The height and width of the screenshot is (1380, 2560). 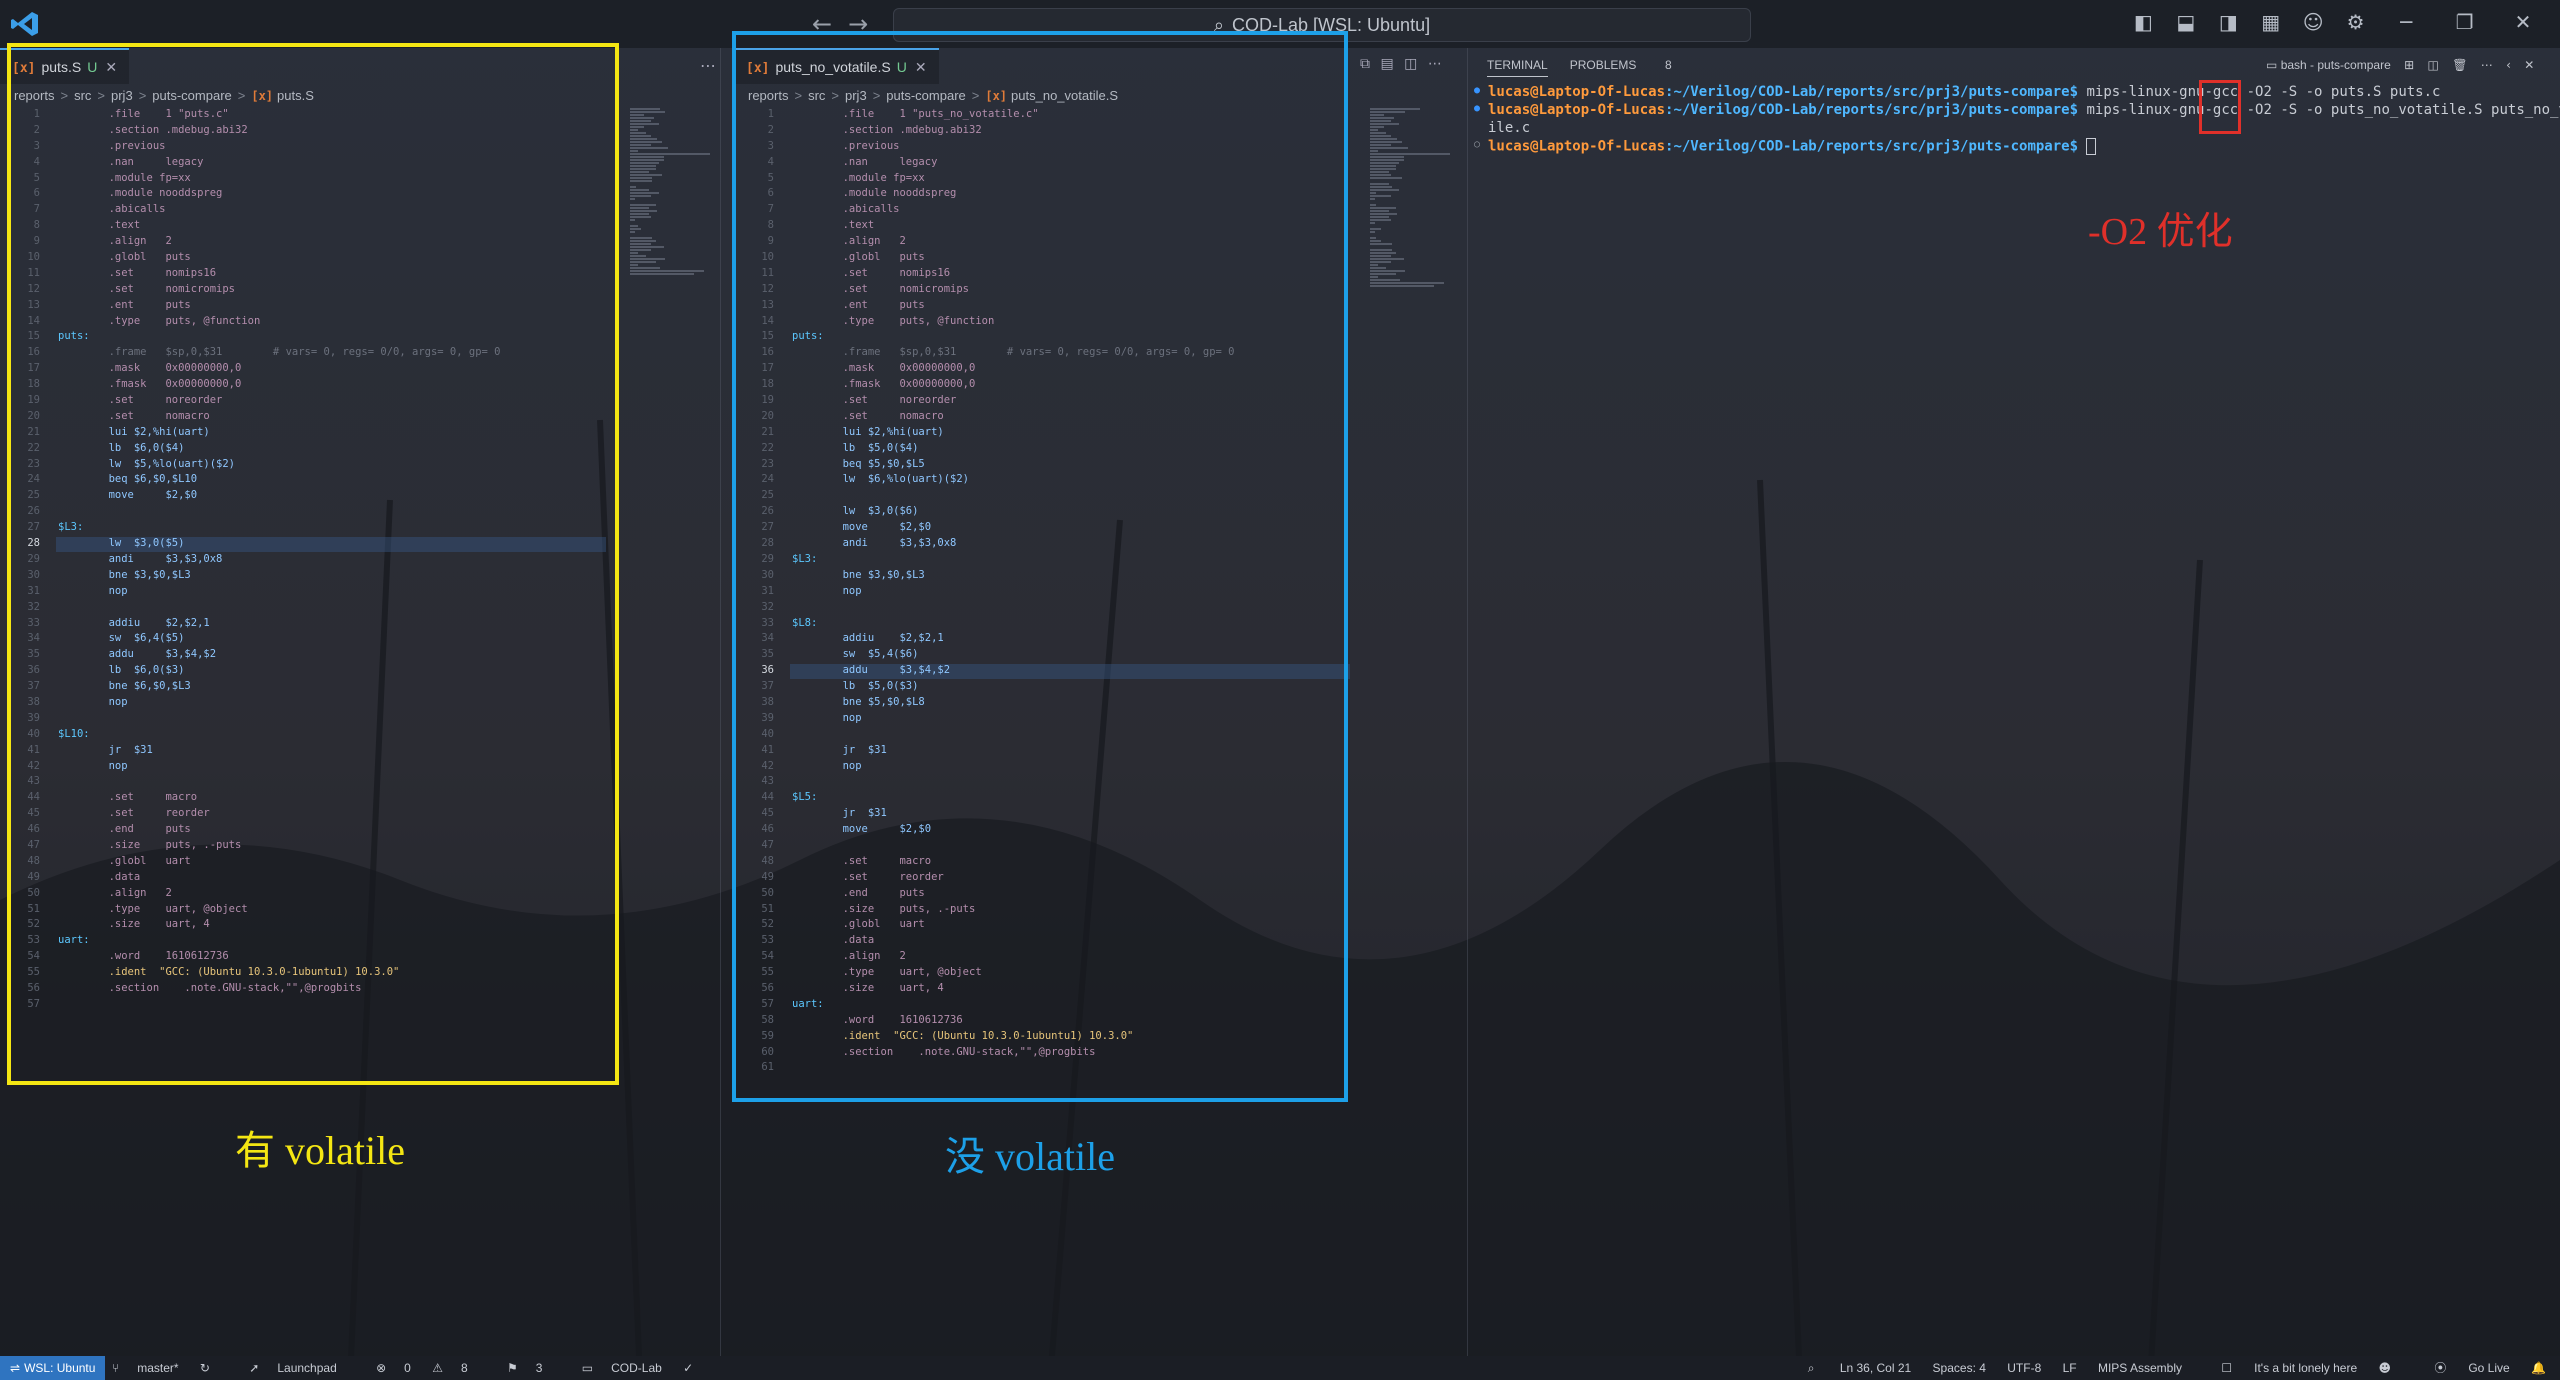 What do you see at coordinates (1668, 65) in the screenshot?
I see `problems-count-badge: 8` at bounding box center [1668, 65].